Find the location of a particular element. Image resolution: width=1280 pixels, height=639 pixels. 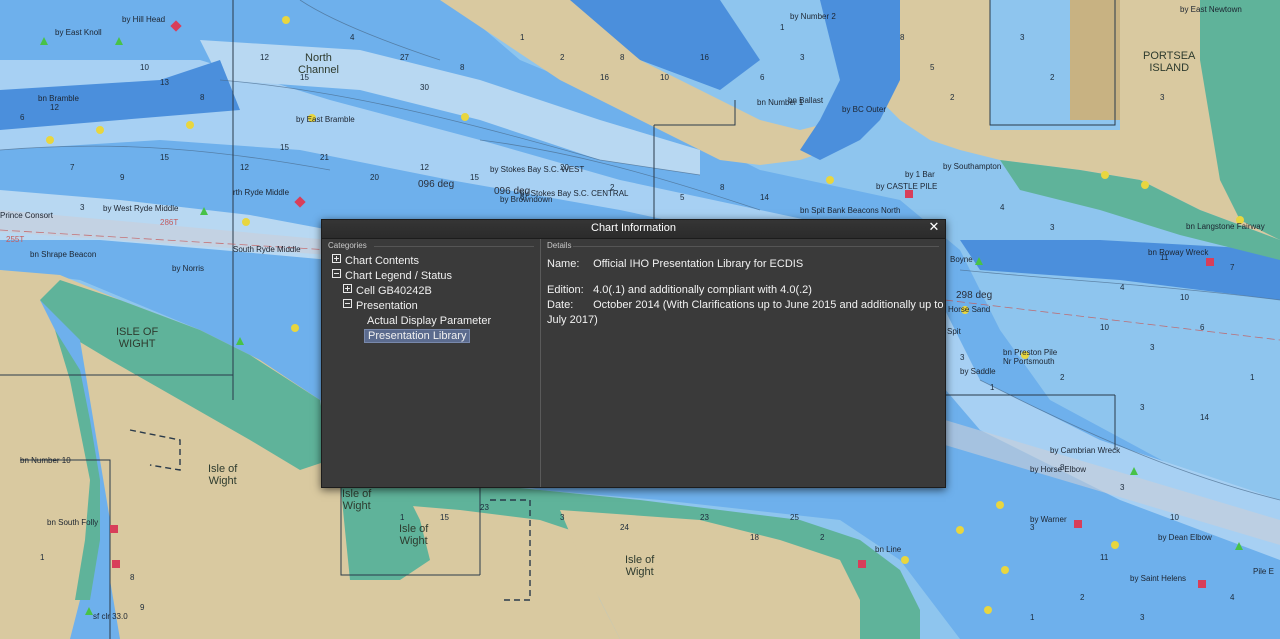

dialog-title: Chart Information is located at coordinates (633, 228).